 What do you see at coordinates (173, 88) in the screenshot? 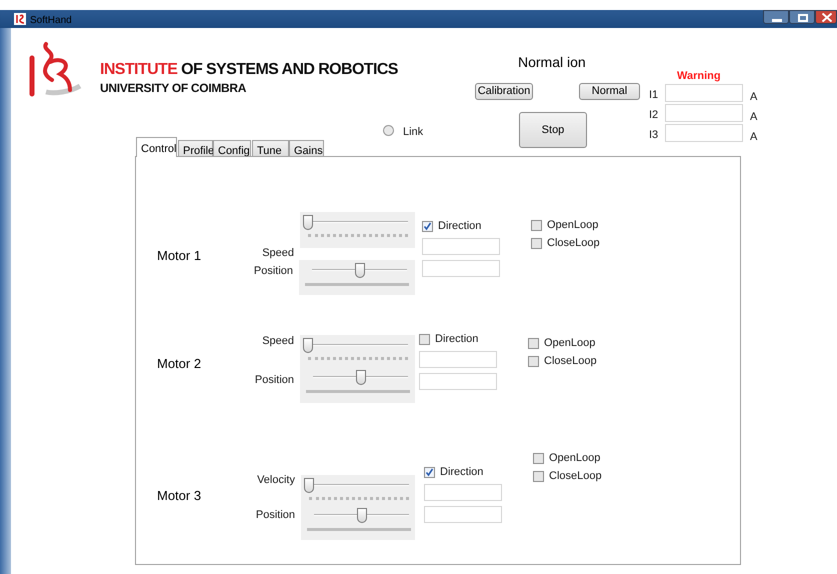
I see `university-name: UNIVERSITY OF COIMBRA` at bounding box center [173, 88].